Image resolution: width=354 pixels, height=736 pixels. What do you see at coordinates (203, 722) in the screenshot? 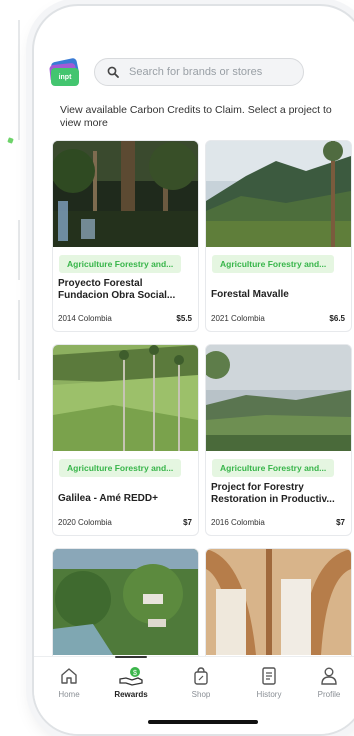
I see `home-indicator` at bounding box center [203, 722].